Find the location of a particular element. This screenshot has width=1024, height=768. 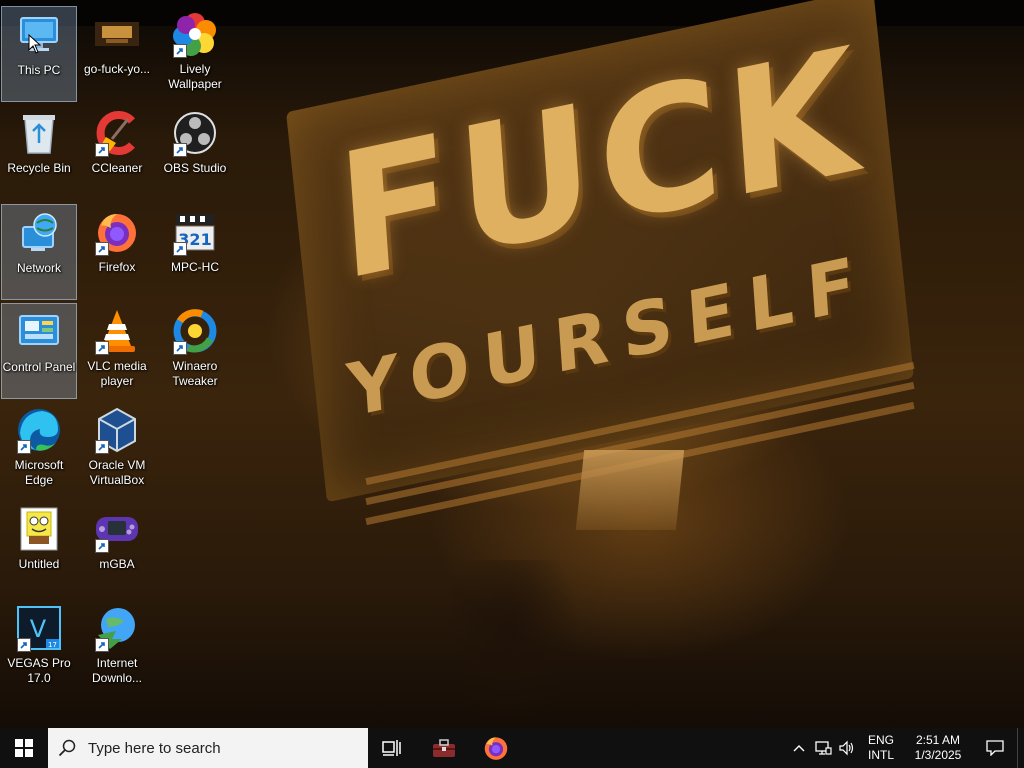

desktop-icon-label: mGBA is located at coordinates (117, 564).